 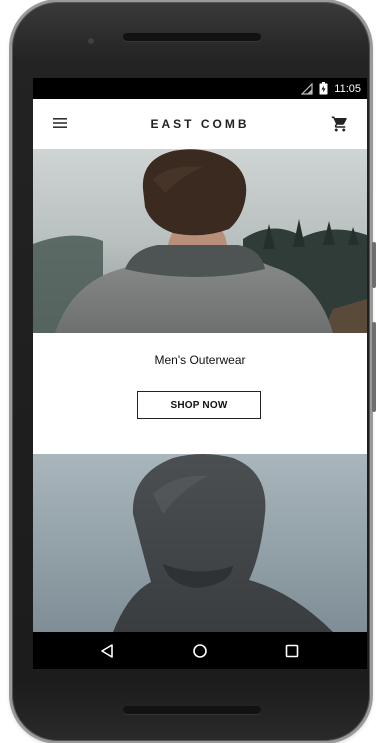 What do you see at coordinates (374, 367) in the screenshot?
I see `volume-rocker` at bounding box center [374, 367].